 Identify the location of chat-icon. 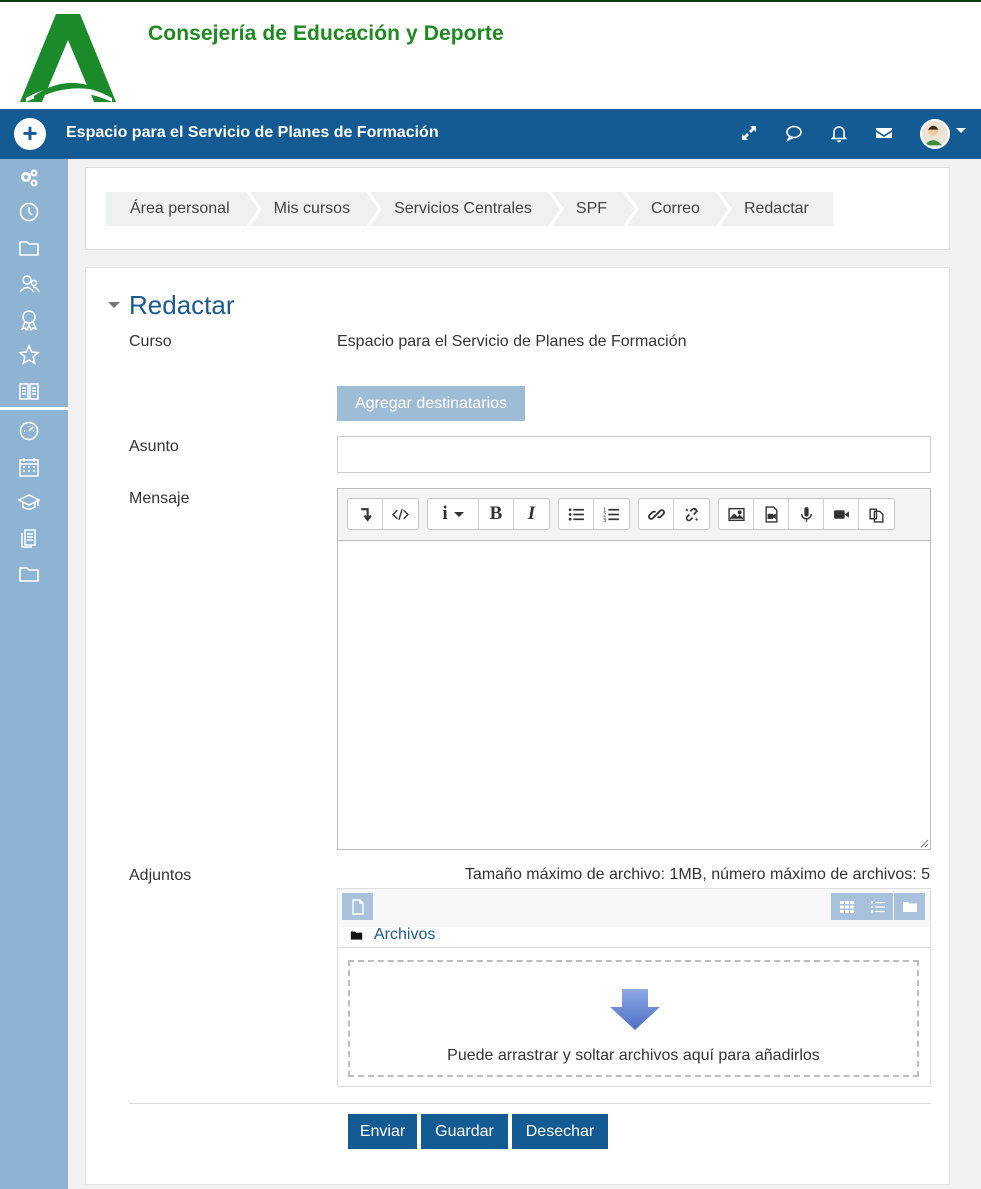
(794, 133).